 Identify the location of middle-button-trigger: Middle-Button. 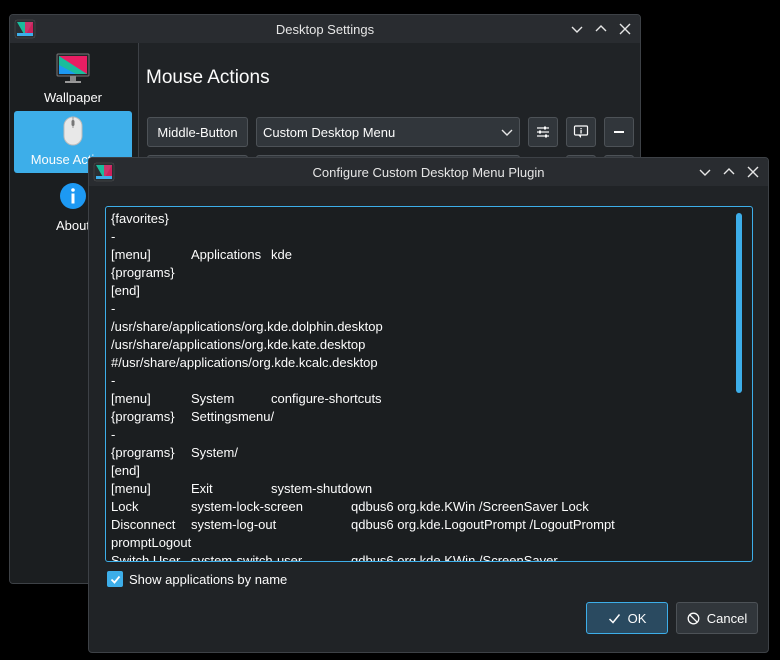
(197, 132).